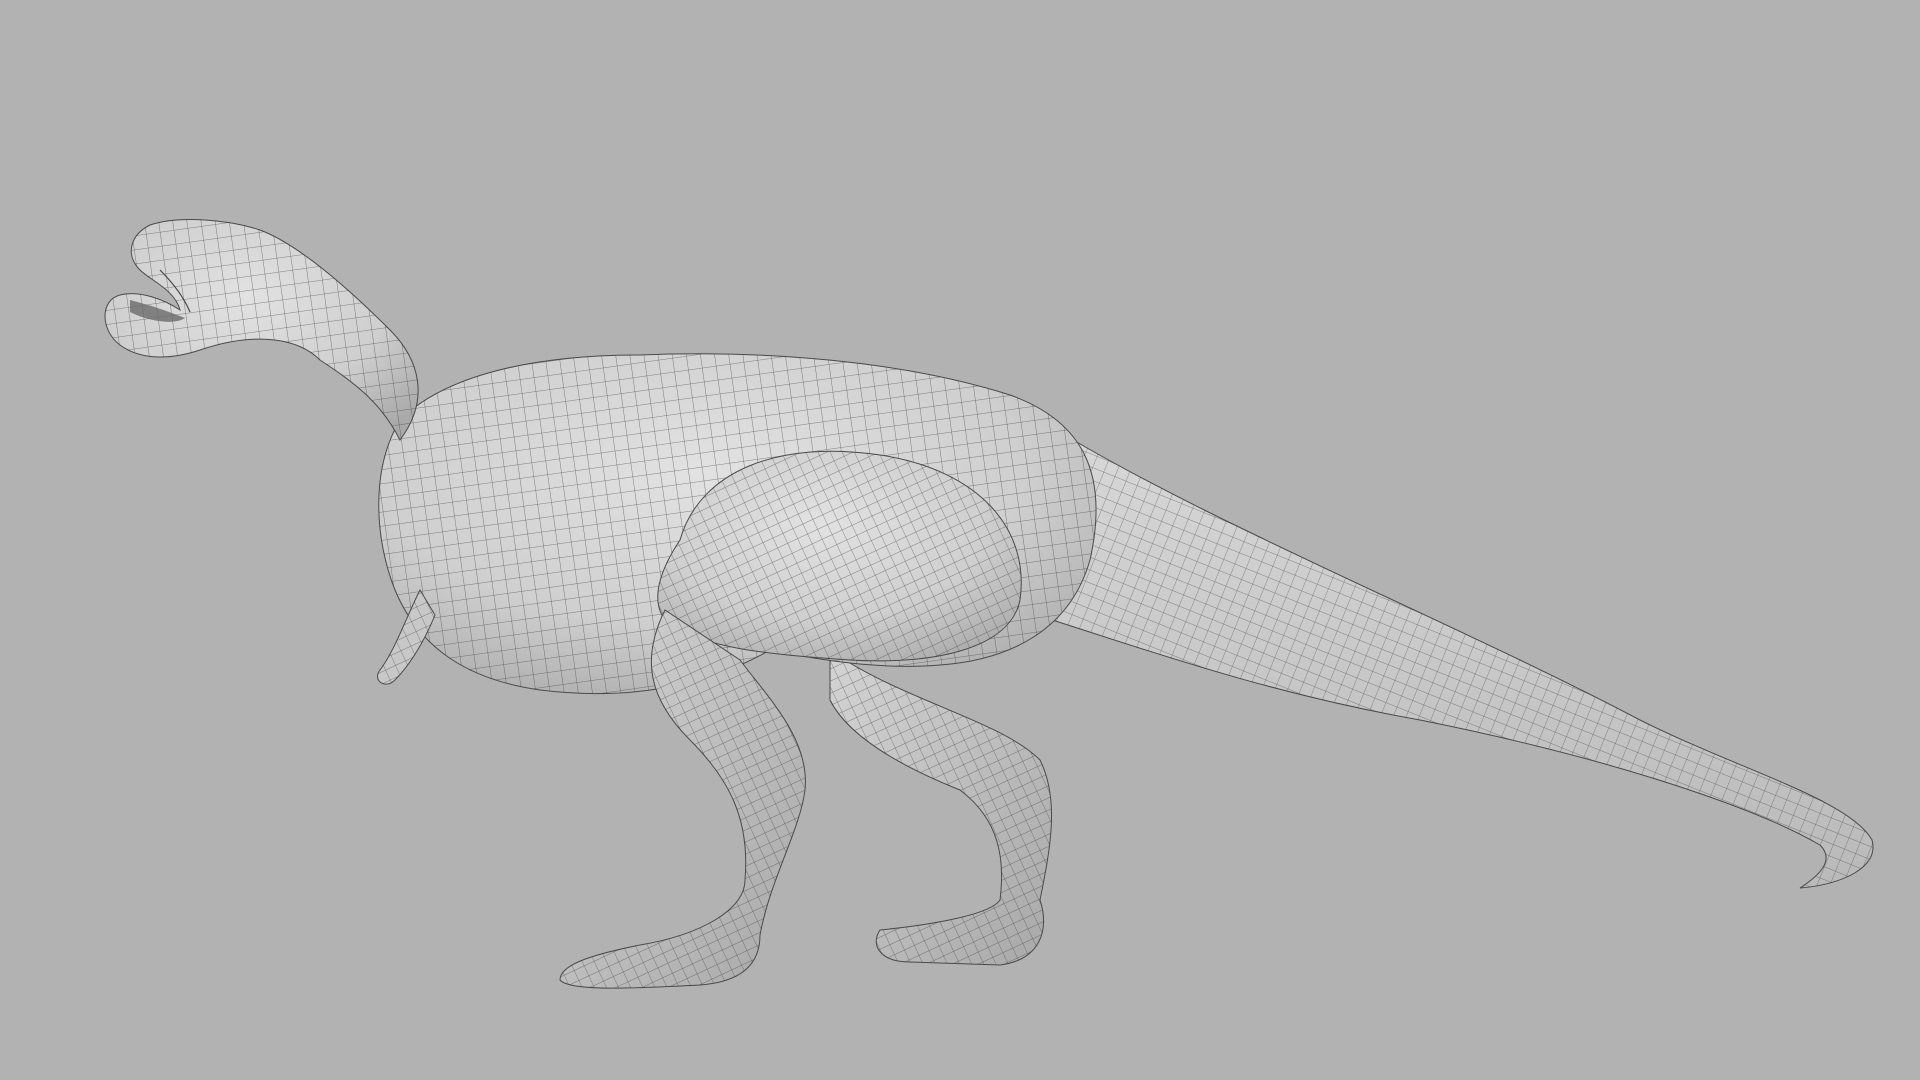 The image size is (1920, 1080). Describe the element at coordinates (261, 330) in the screenshot. I see `head-neck-mesh` at that location.